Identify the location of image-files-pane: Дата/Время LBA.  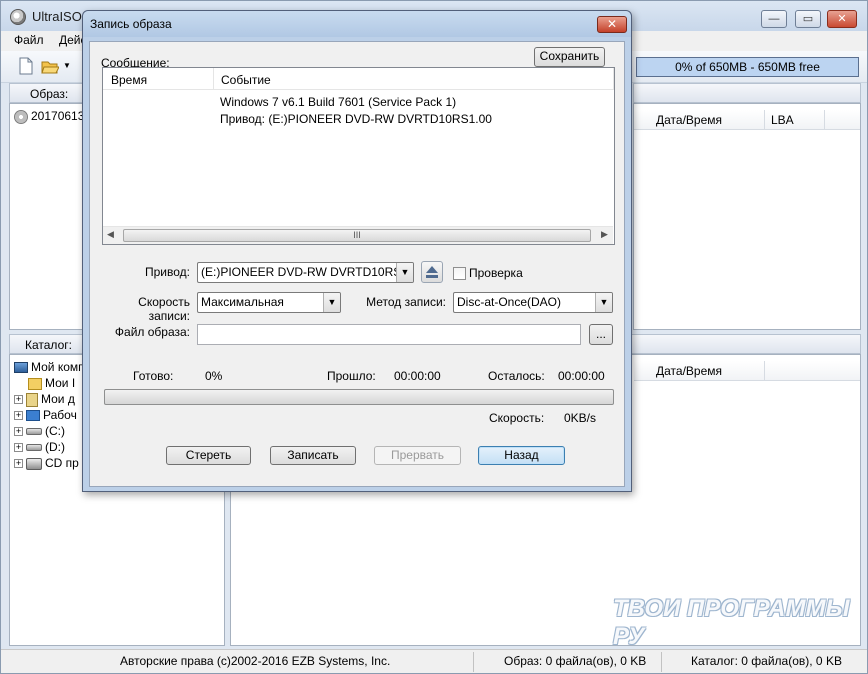
(747, 216).